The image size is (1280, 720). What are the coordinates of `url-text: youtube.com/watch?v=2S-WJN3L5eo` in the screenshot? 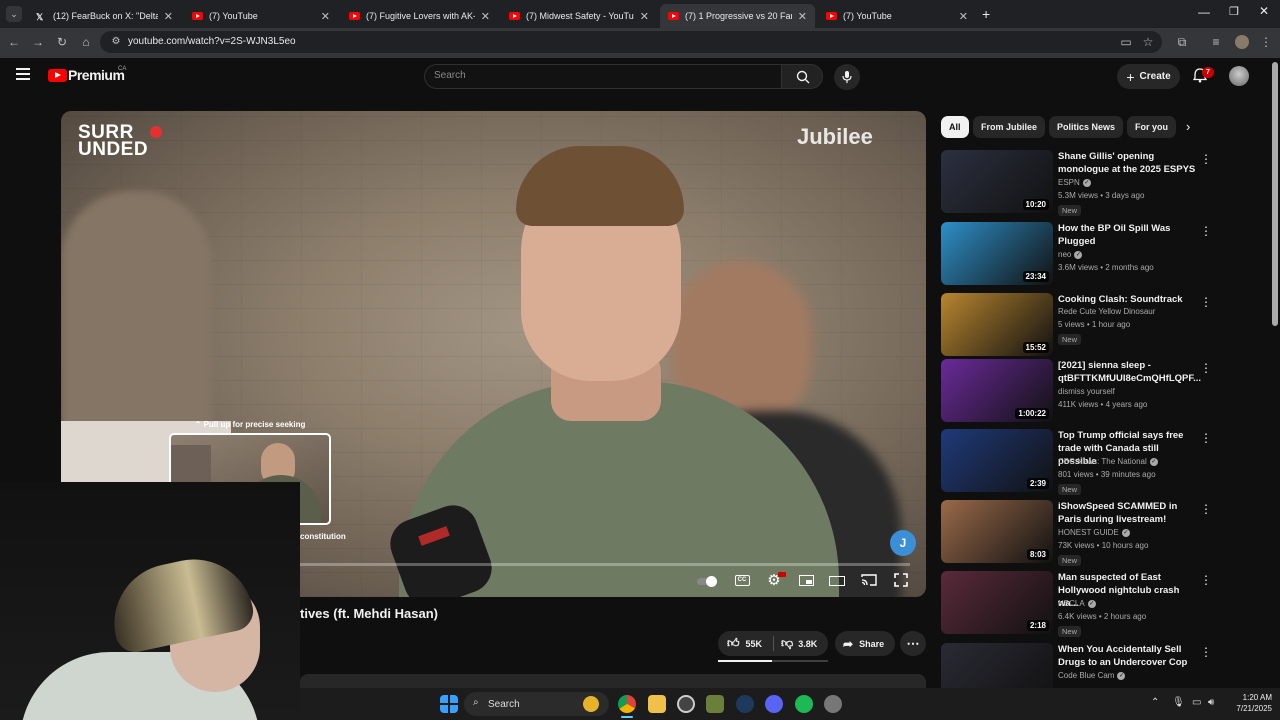 It's located at (212, 41).